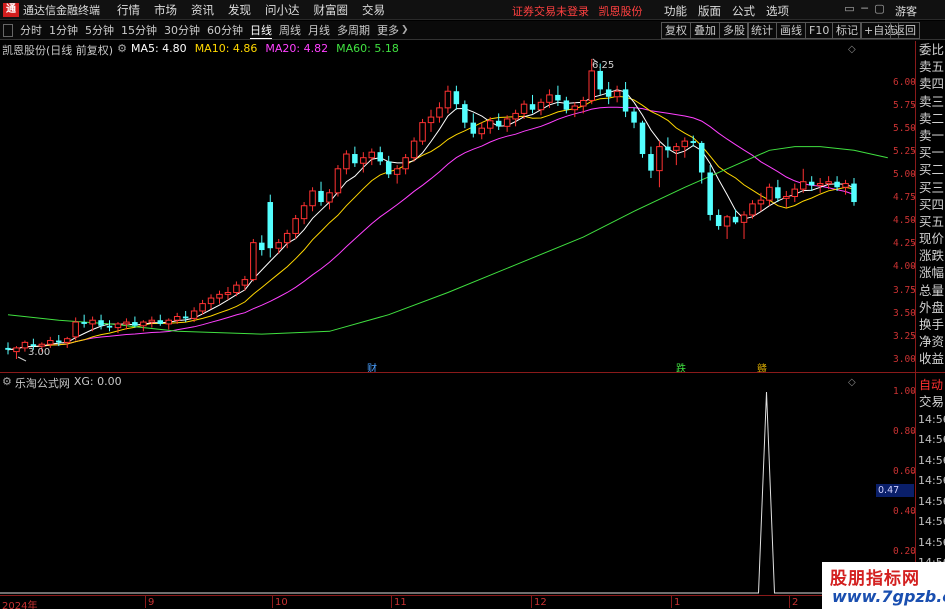 The image size is (945, 609). Describe the element at coordinates (852, 49) in the screenshot. I see `collapse-icon: ◇` at that location.